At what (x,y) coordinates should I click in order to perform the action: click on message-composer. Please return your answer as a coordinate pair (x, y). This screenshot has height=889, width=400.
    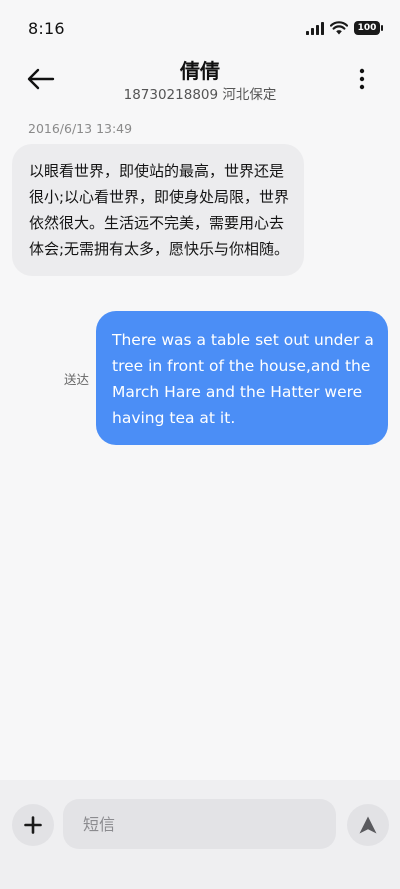
    Looking at the image, I should click on (200, 834).